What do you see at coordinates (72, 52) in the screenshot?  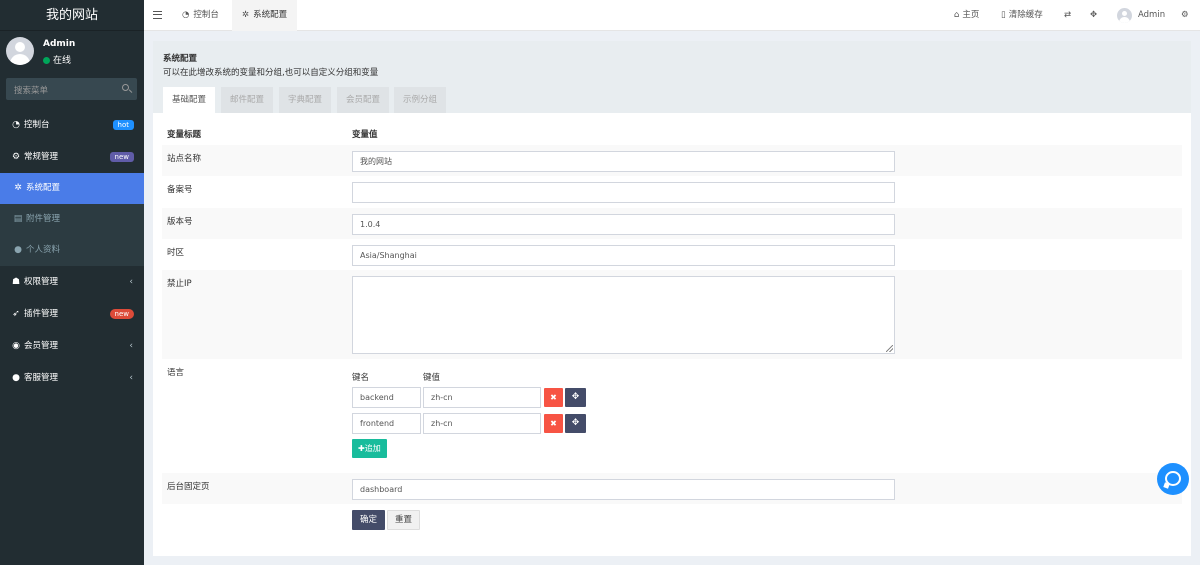 I see `user-panel: Admin 在线` at bounding box center [72, 52].